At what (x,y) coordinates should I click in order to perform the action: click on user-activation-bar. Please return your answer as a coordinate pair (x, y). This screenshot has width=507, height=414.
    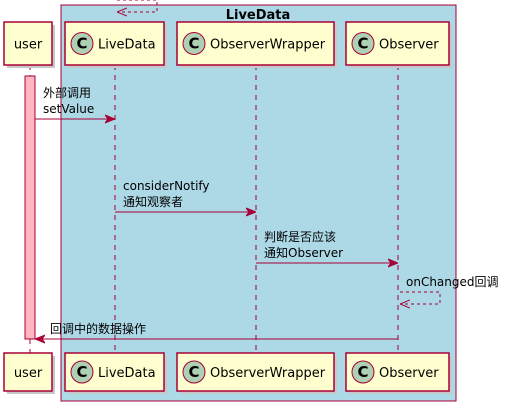
    Looking at the image, I should click on (30, 207).